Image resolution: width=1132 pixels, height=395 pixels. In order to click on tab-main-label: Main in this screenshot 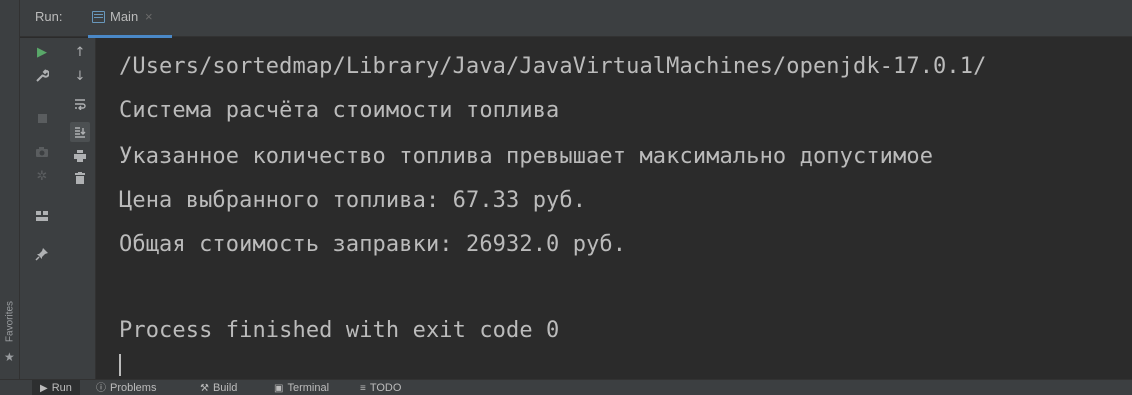, I will do `click(124, 16)`.